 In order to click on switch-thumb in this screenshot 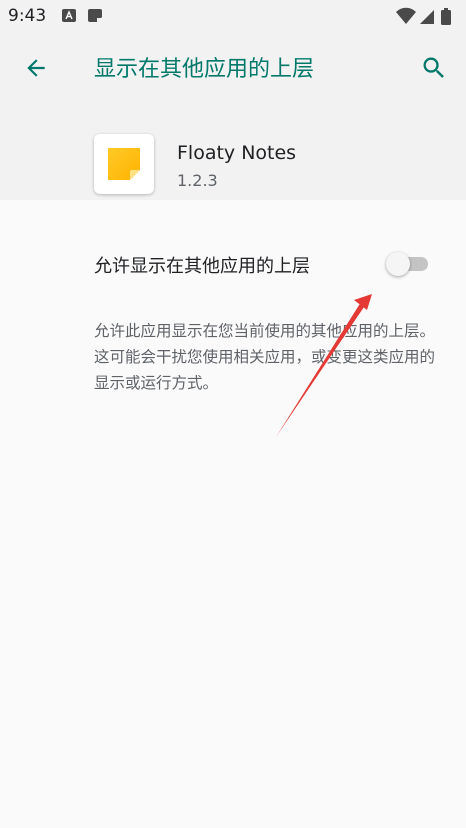, I will do `click(398, 264)`.